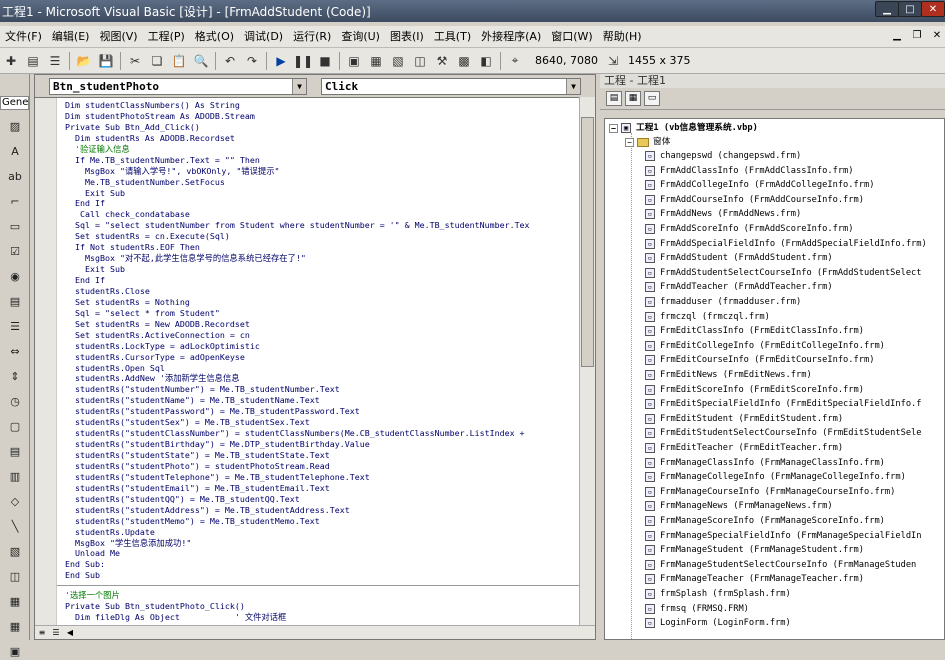  Describe the element at coordinates (15, 376) in the screenshot. I see `vscrollbar-icon: ⇕` at that location.